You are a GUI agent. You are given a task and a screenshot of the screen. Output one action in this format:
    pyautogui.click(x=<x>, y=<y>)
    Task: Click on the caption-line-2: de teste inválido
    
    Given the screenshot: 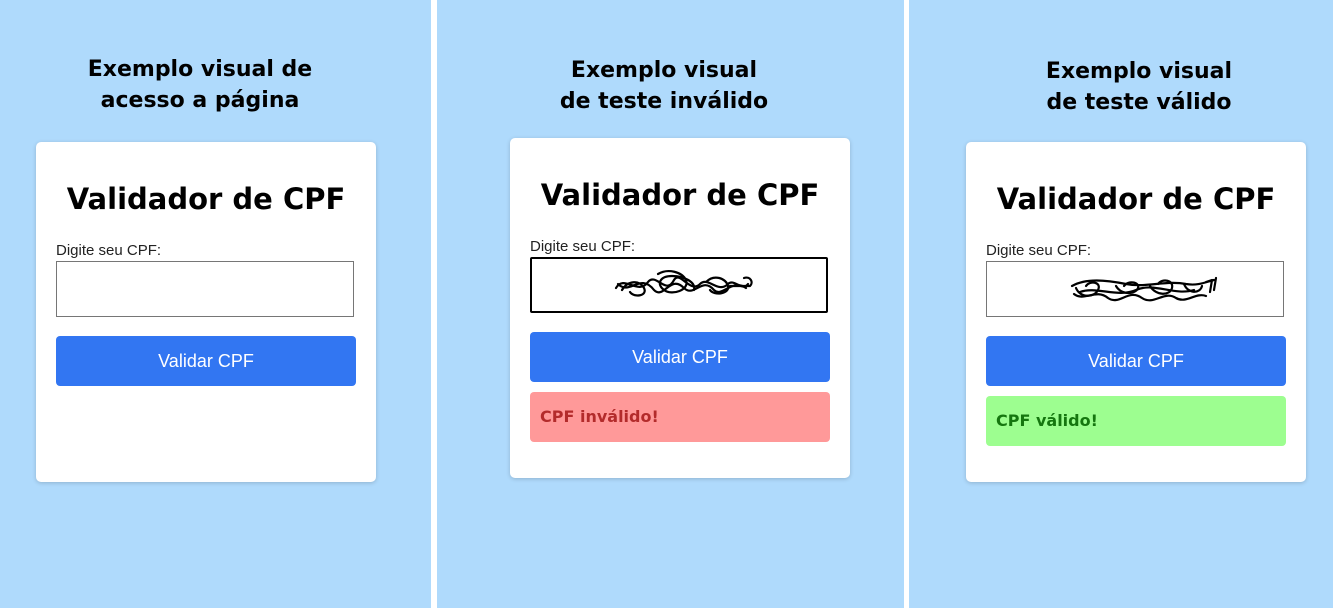 What is the action you would take?
    pyautogui.click(x=664, y=101)
    